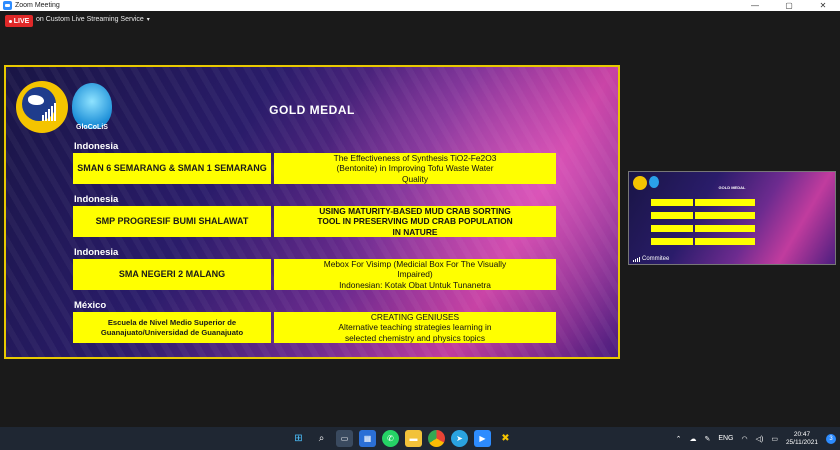  I want to click on live-stream-dropdown: on Custom Live Streaming Service ▾, so click(93, 19).